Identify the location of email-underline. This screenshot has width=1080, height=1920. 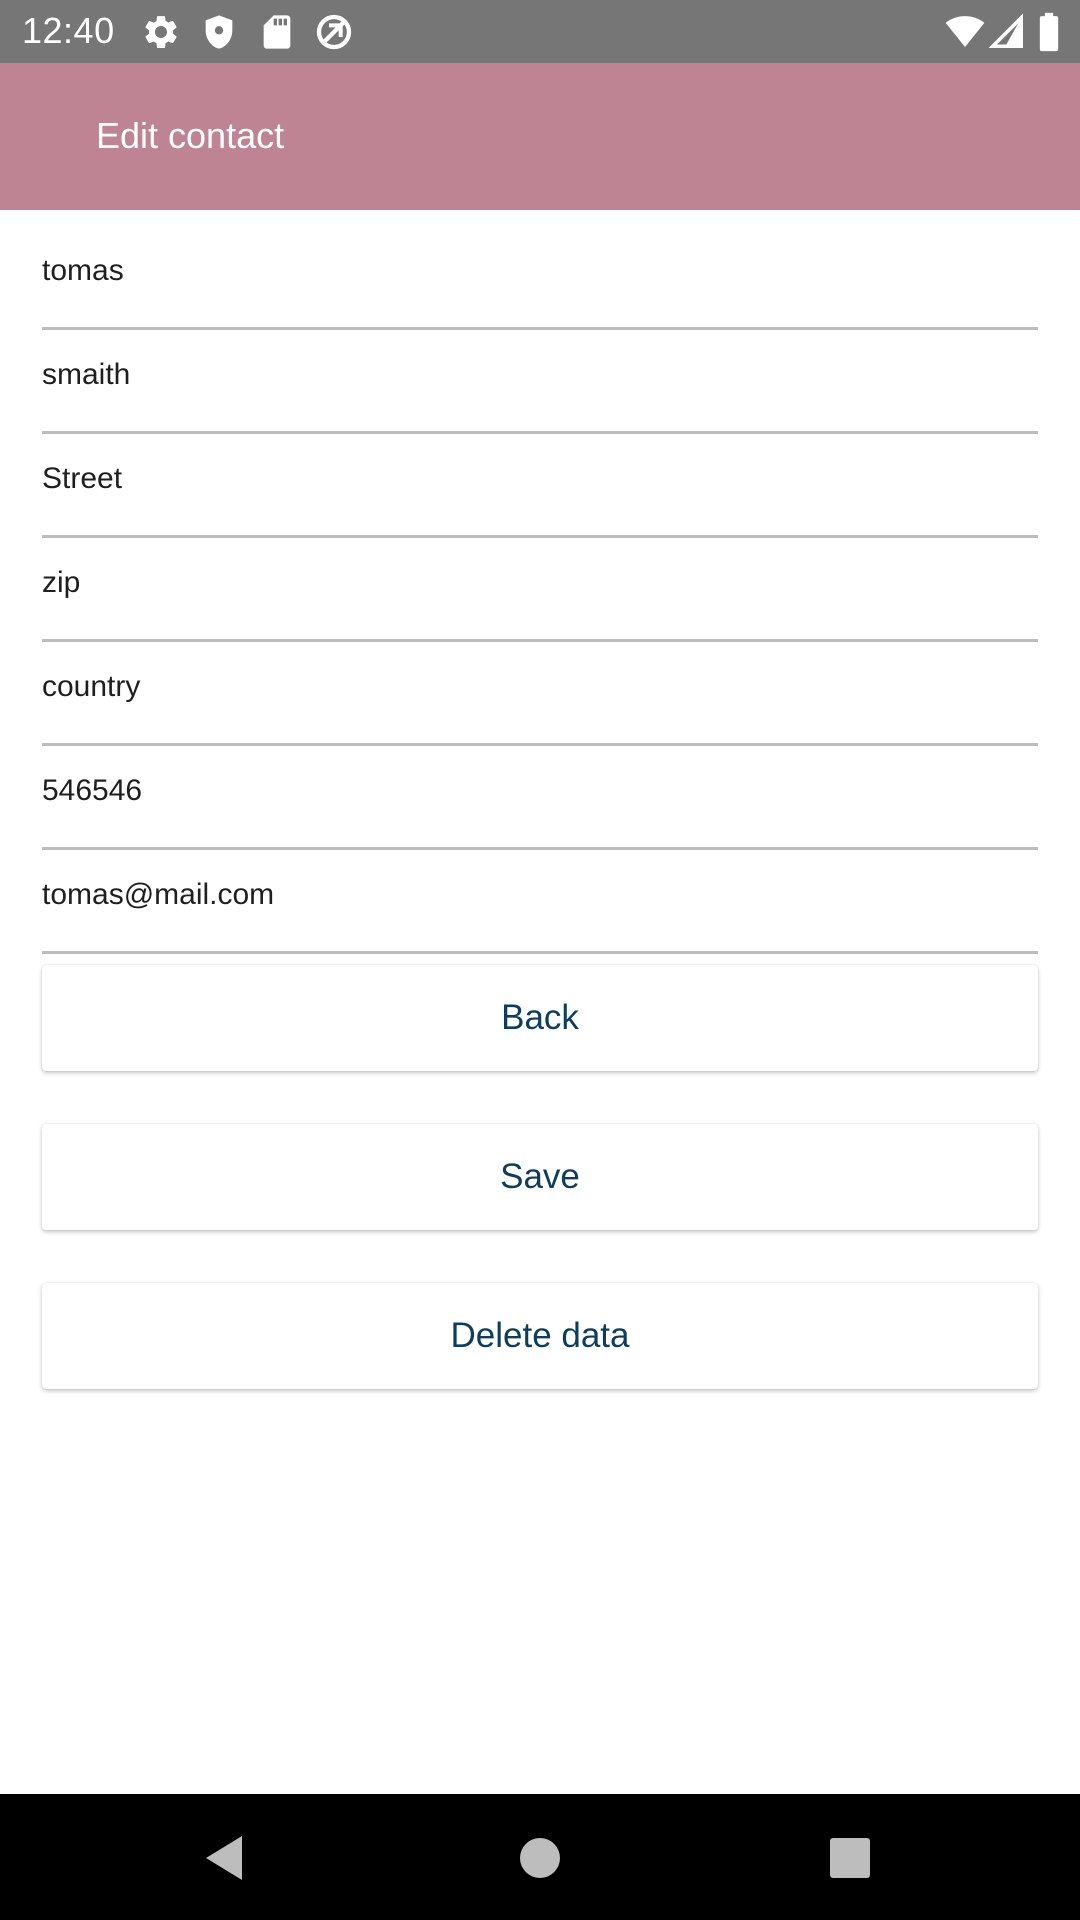
(540, 952).